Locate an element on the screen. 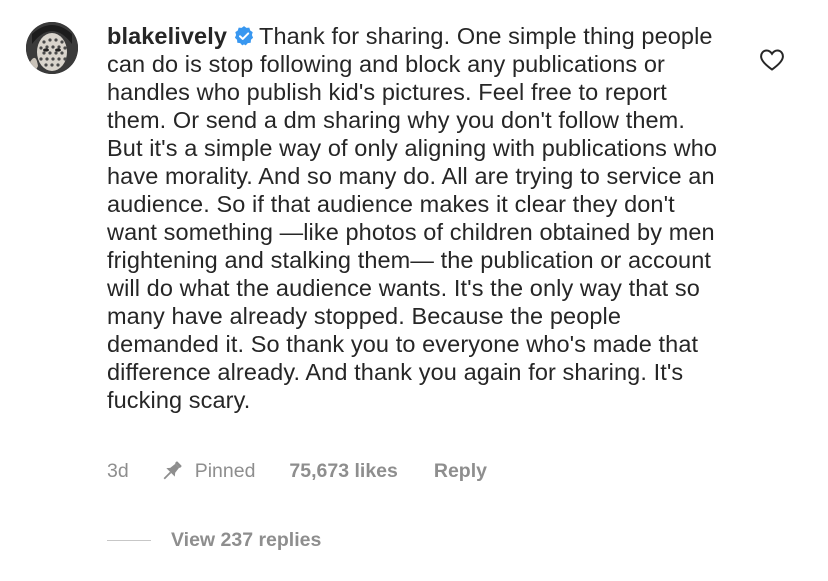  view-replies-button: View 237 replies is located at coordinates (214, 540).